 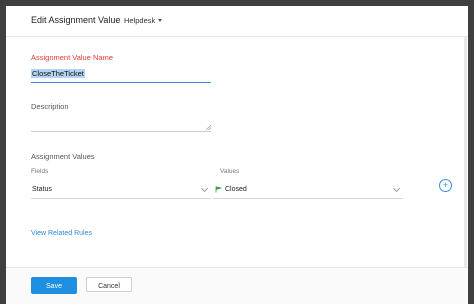 What do you see at coordinates (208, 127) in the screenshot?
I see `resize-handle-icon` at bounding box center [208, 127].